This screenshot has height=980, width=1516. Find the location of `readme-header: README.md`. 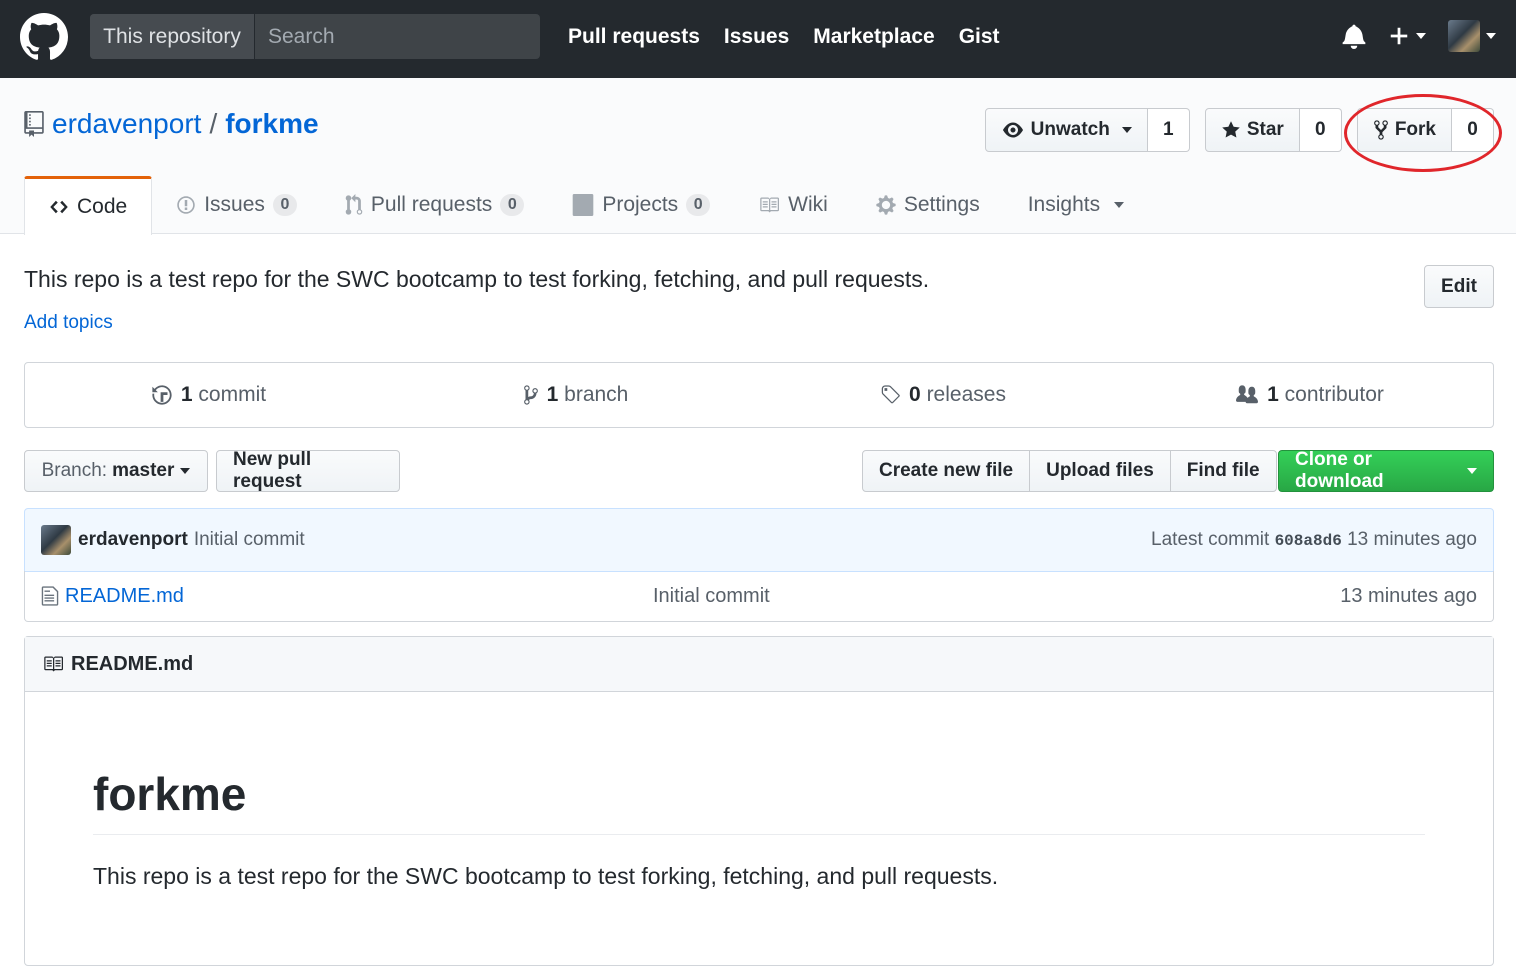

readme-header: README.md is located at coordinates (759, 664).